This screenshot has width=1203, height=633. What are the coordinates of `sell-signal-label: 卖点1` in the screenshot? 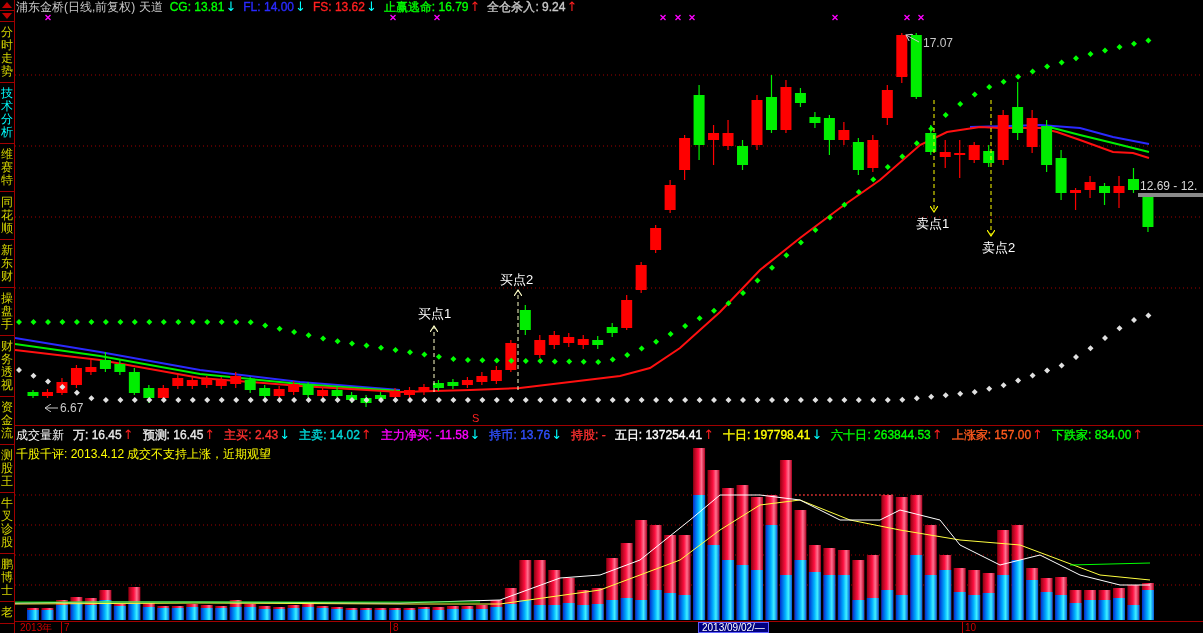 It's located at (933, 223).